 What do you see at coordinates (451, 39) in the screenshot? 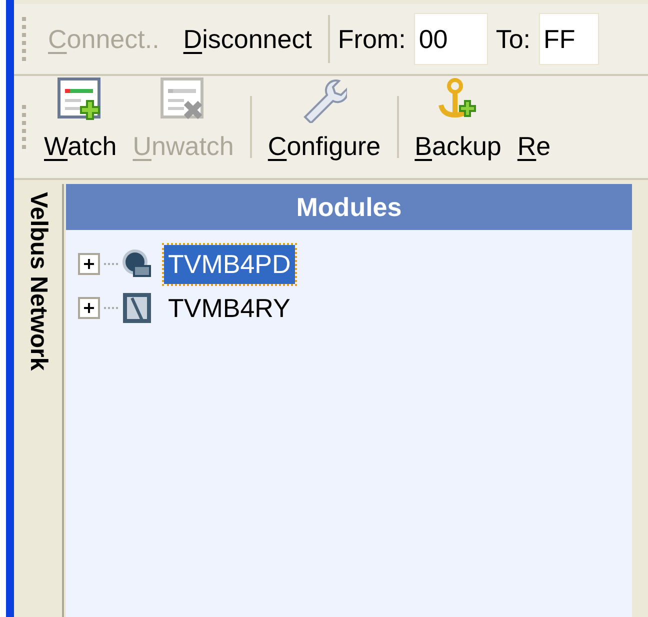
I see `from-field: 00` at bounding box center [451, 39].